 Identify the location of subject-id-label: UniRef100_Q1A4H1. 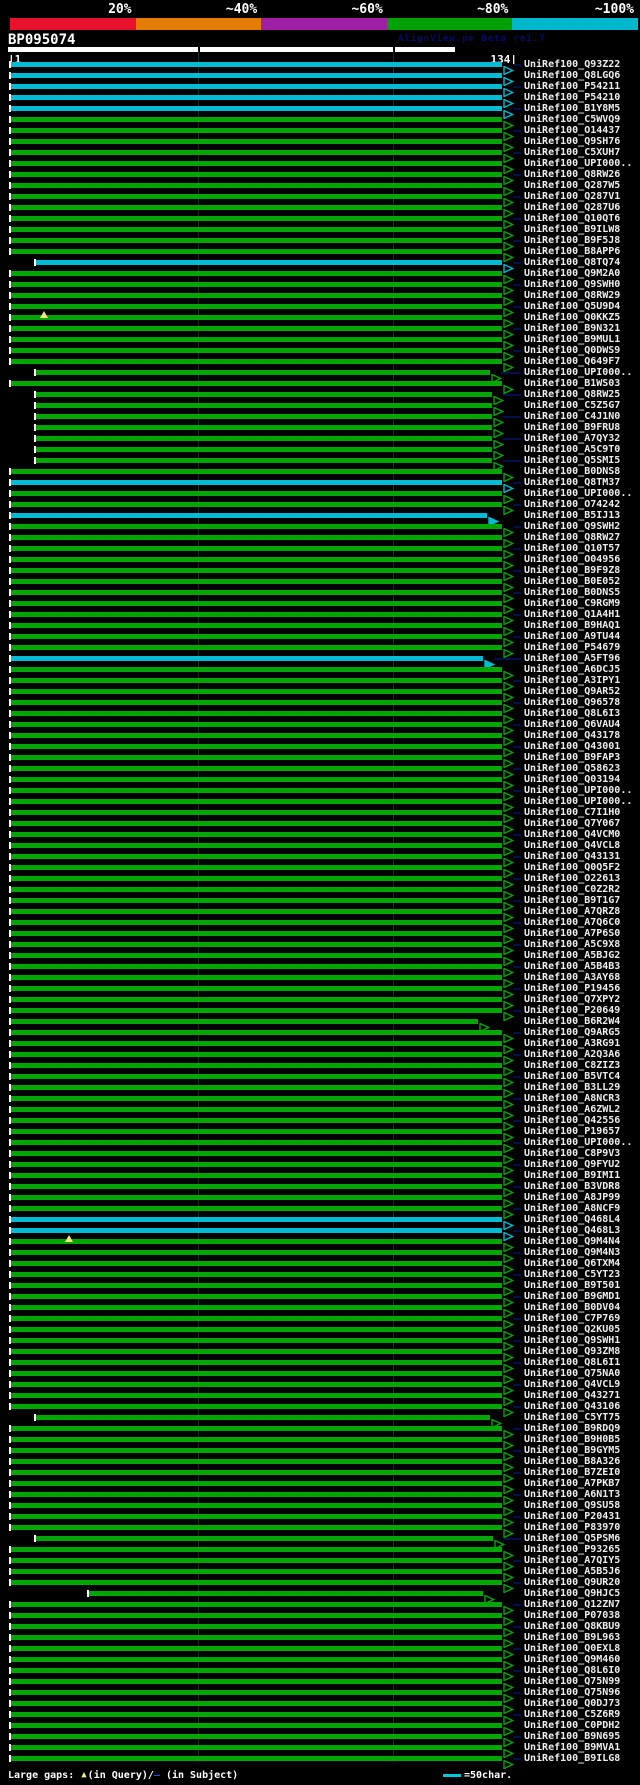
(572, 614).